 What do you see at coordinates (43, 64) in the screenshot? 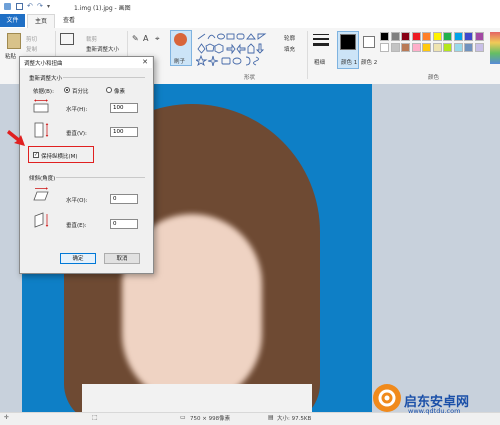
I see `dialog-title: 调整大小和扭曲` at bounding box center [43, 64].